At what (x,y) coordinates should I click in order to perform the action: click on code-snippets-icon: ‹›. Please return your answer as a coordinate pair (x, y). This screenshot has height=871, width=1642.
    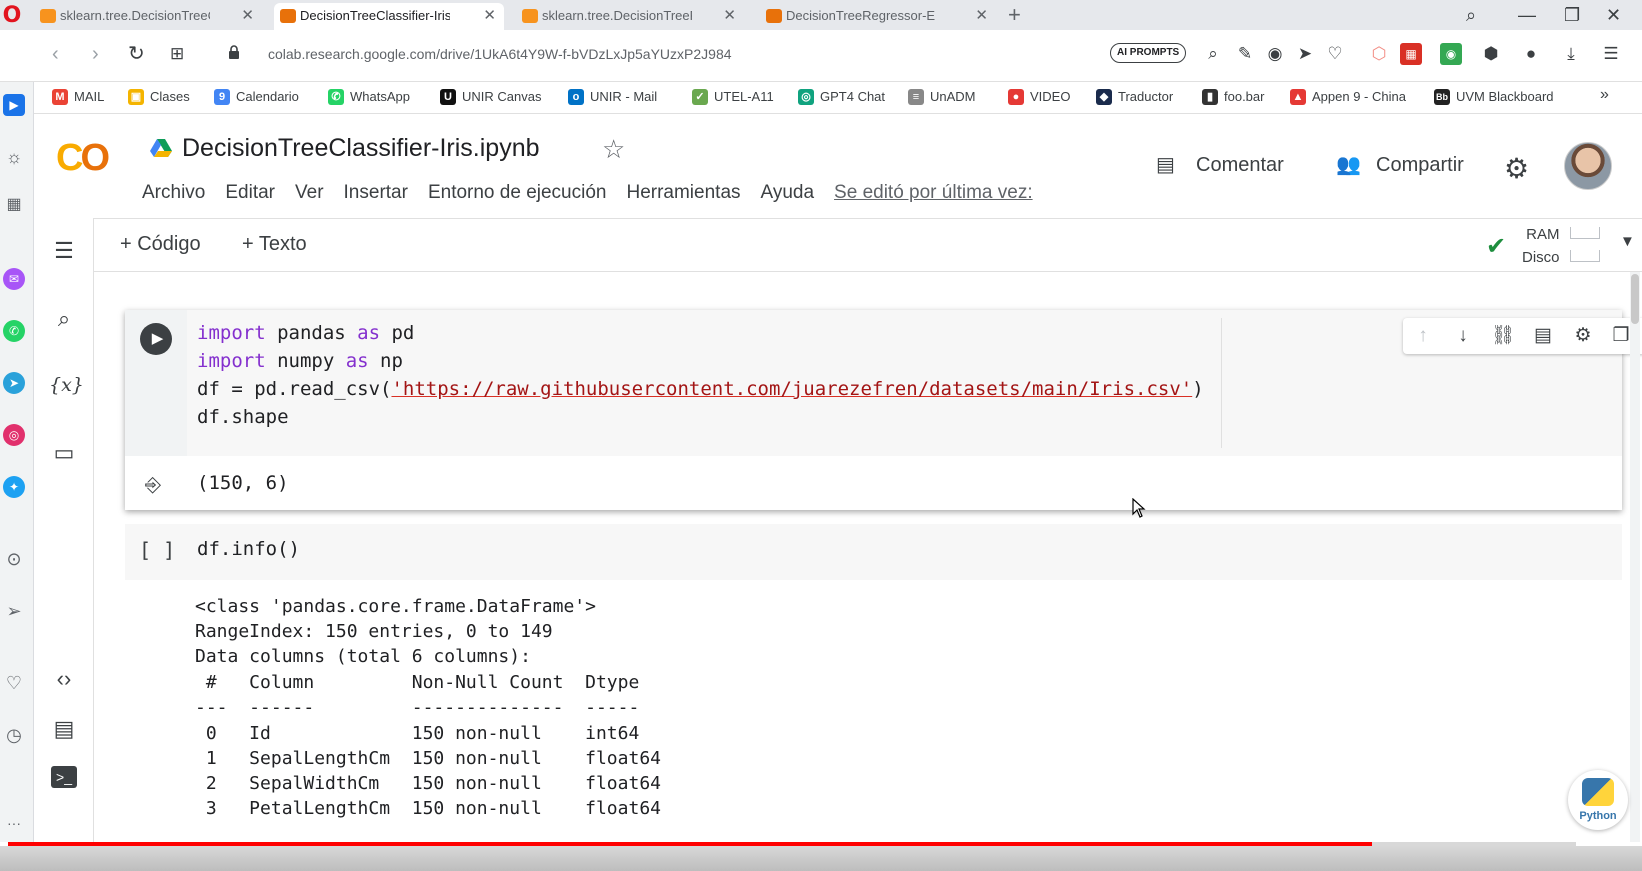
    Looking at the image, I should click on (64, 679).